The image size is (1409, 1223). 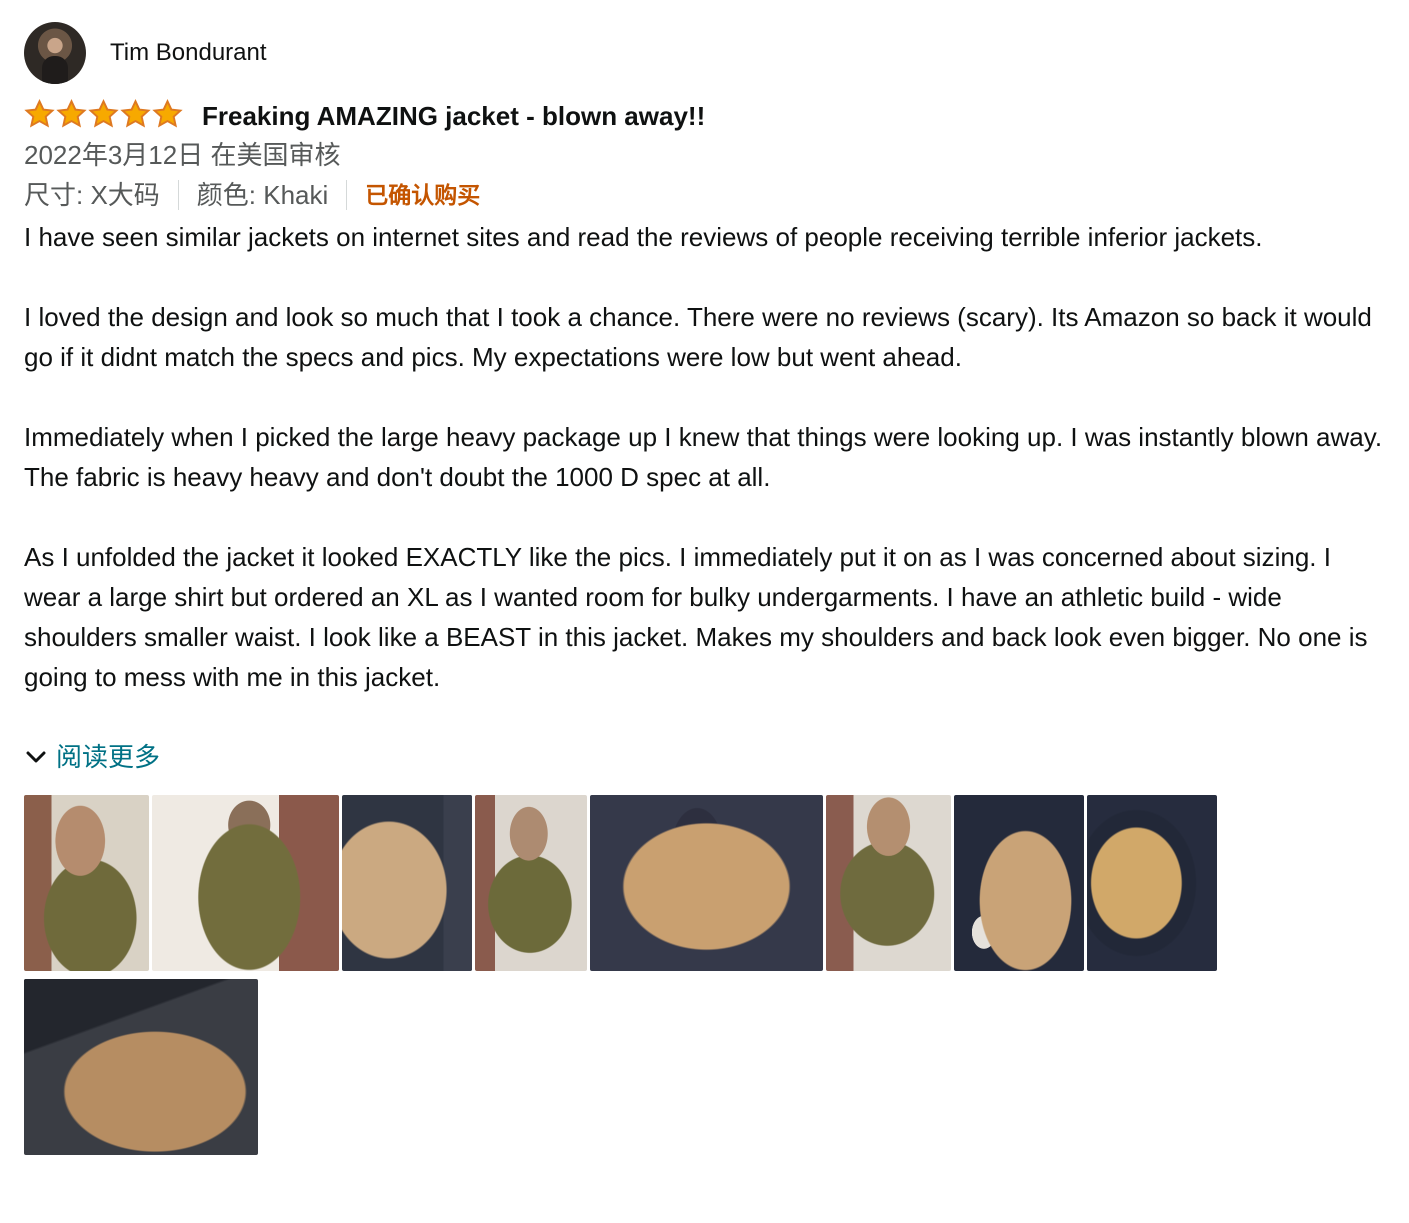 What do you see at coordinates (422, 195) in the screenshot?
I see `verified-purchase-badge: 已确认购买` at bounding box center [422, 195].